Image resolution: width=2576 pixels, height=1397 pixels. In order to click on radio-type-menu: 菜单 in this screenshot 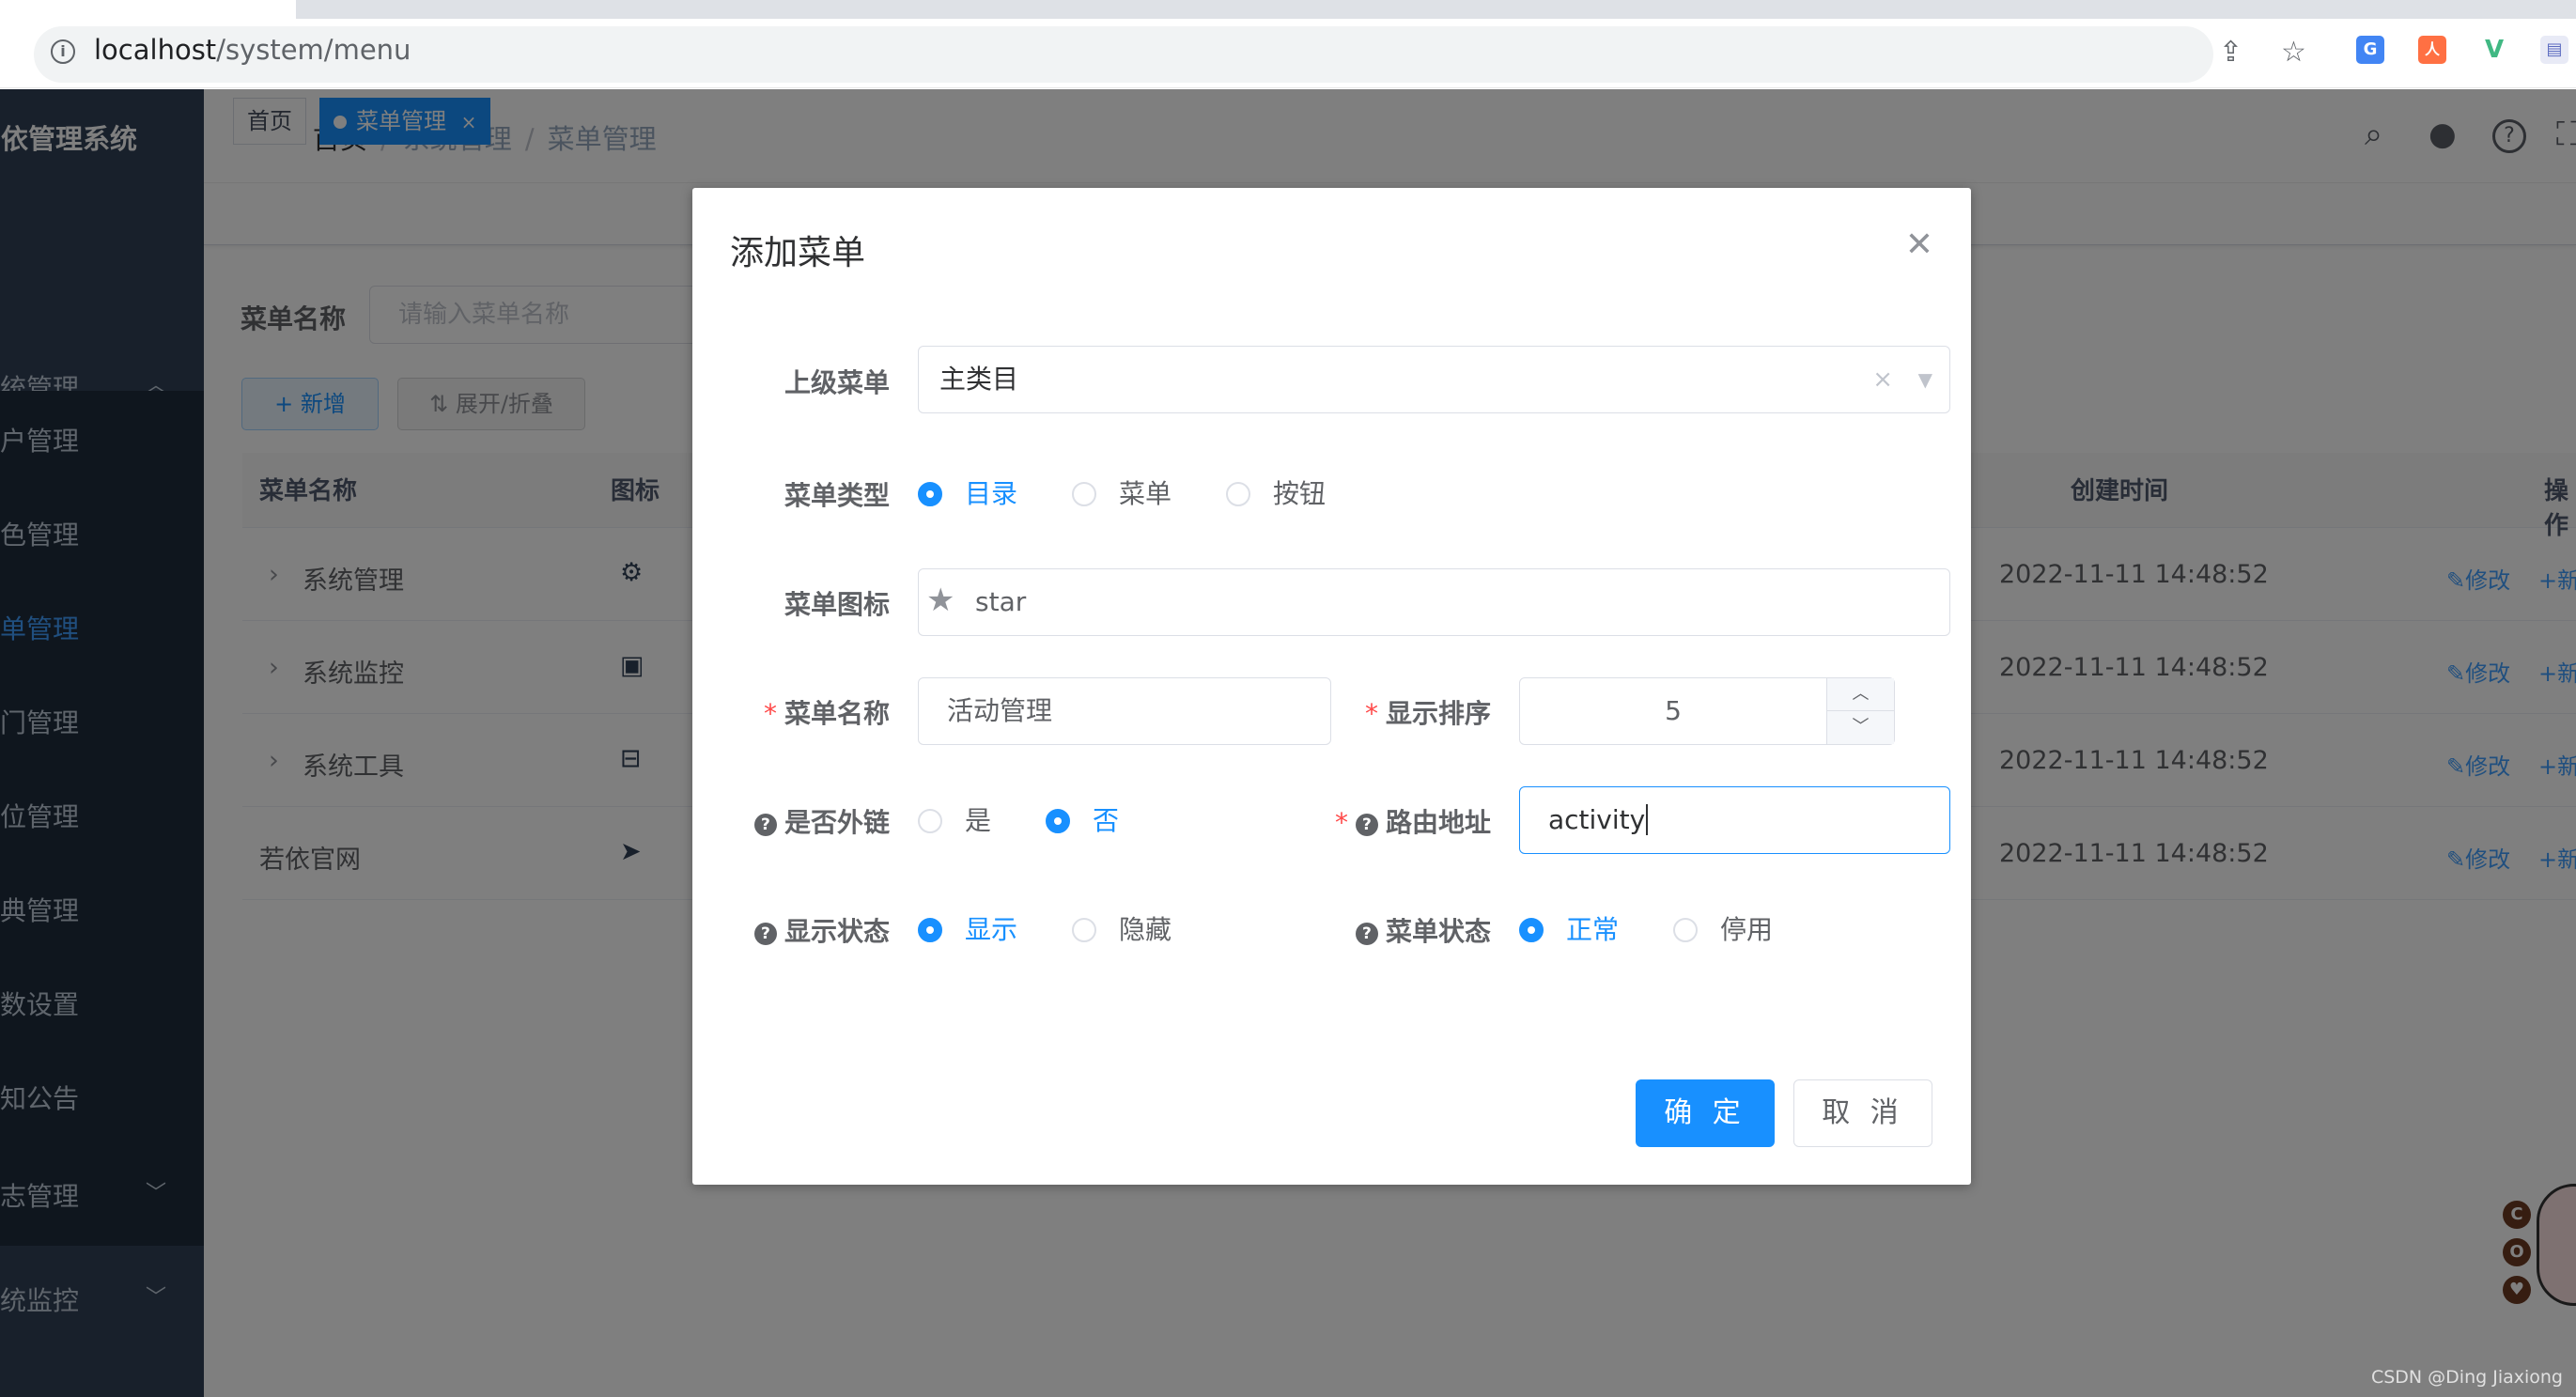, I will do `click(1122, 492)`.